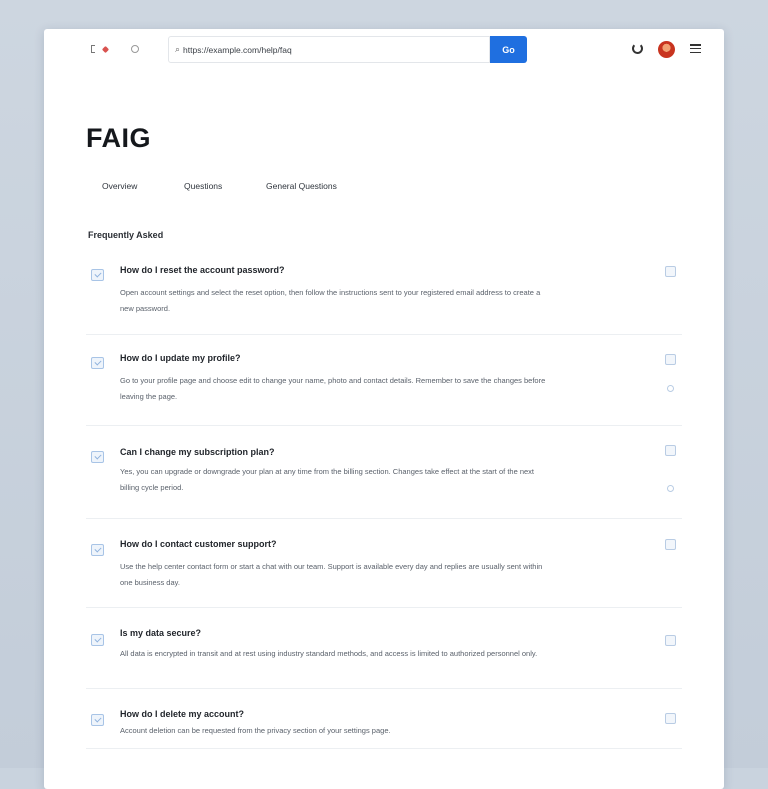 This screenshot has width=768, height=789. What do you see at coordinates (198, 544) in the screenshot?
I see `faq-question: How do I contact customer support?` at bounding box center [198, 544].